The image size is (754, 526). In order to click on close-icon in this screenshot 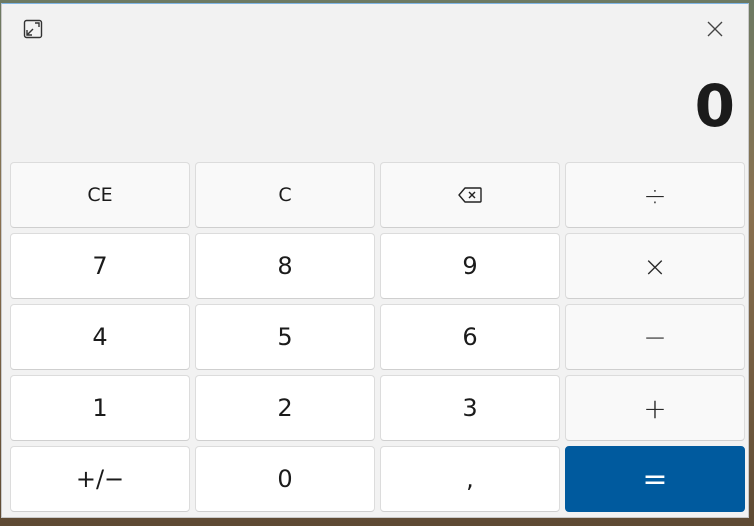, I will do `click(715, 29)`.